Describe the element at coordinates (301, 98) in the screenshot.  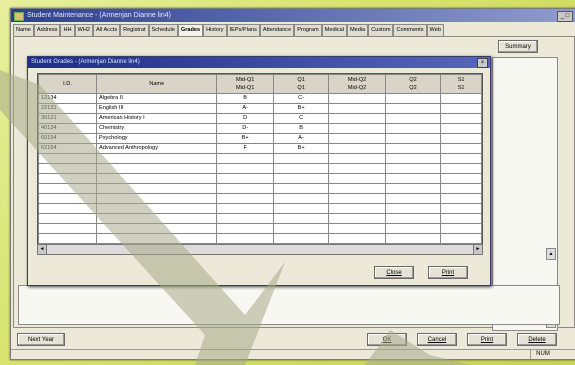
I see `table-cell: C-` at that location.